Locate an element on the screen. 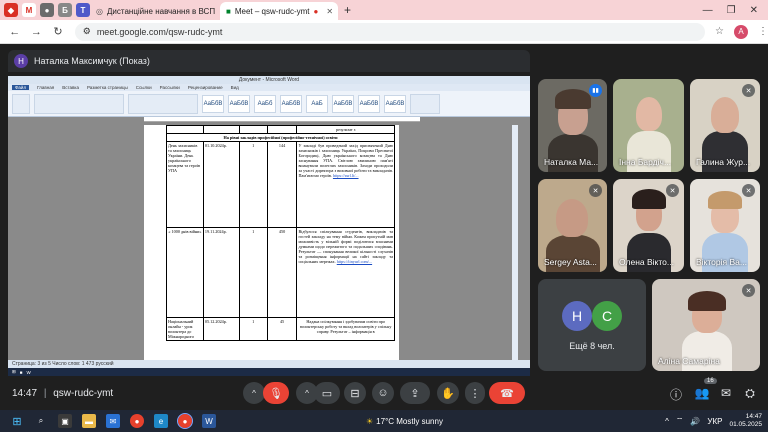 The width and height of the screenshot is (768, 432). bookmark-star-icon: ☆ is located at coordinates (719, 31).